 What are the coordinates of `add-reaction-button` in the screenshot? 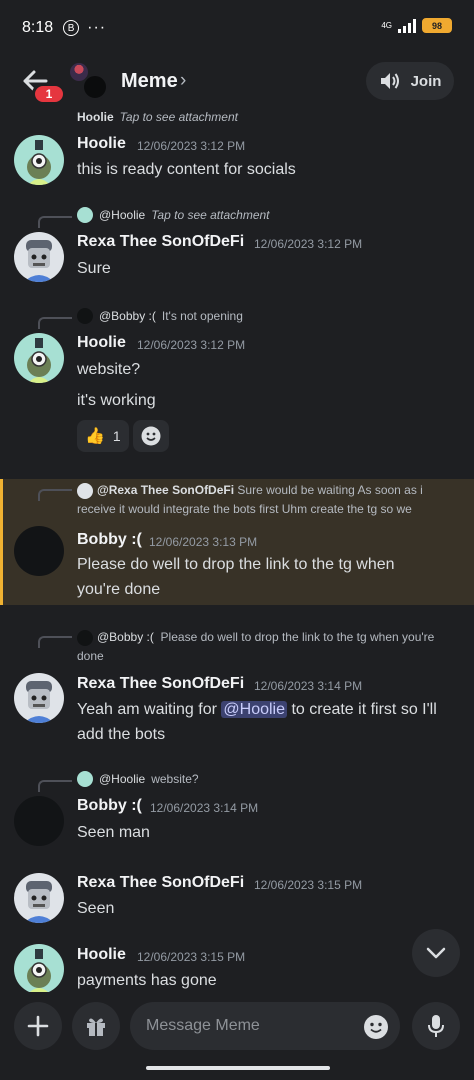 It's located at (151, 436).